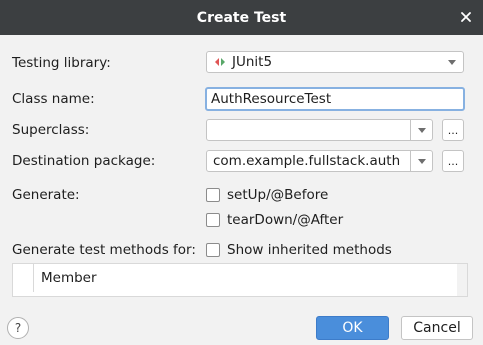 This screenshot has width=483, height=345. Describe the element at coordinates (252, 62) in the screenshot. I see `testing-library-value: JUnit5` at that location.